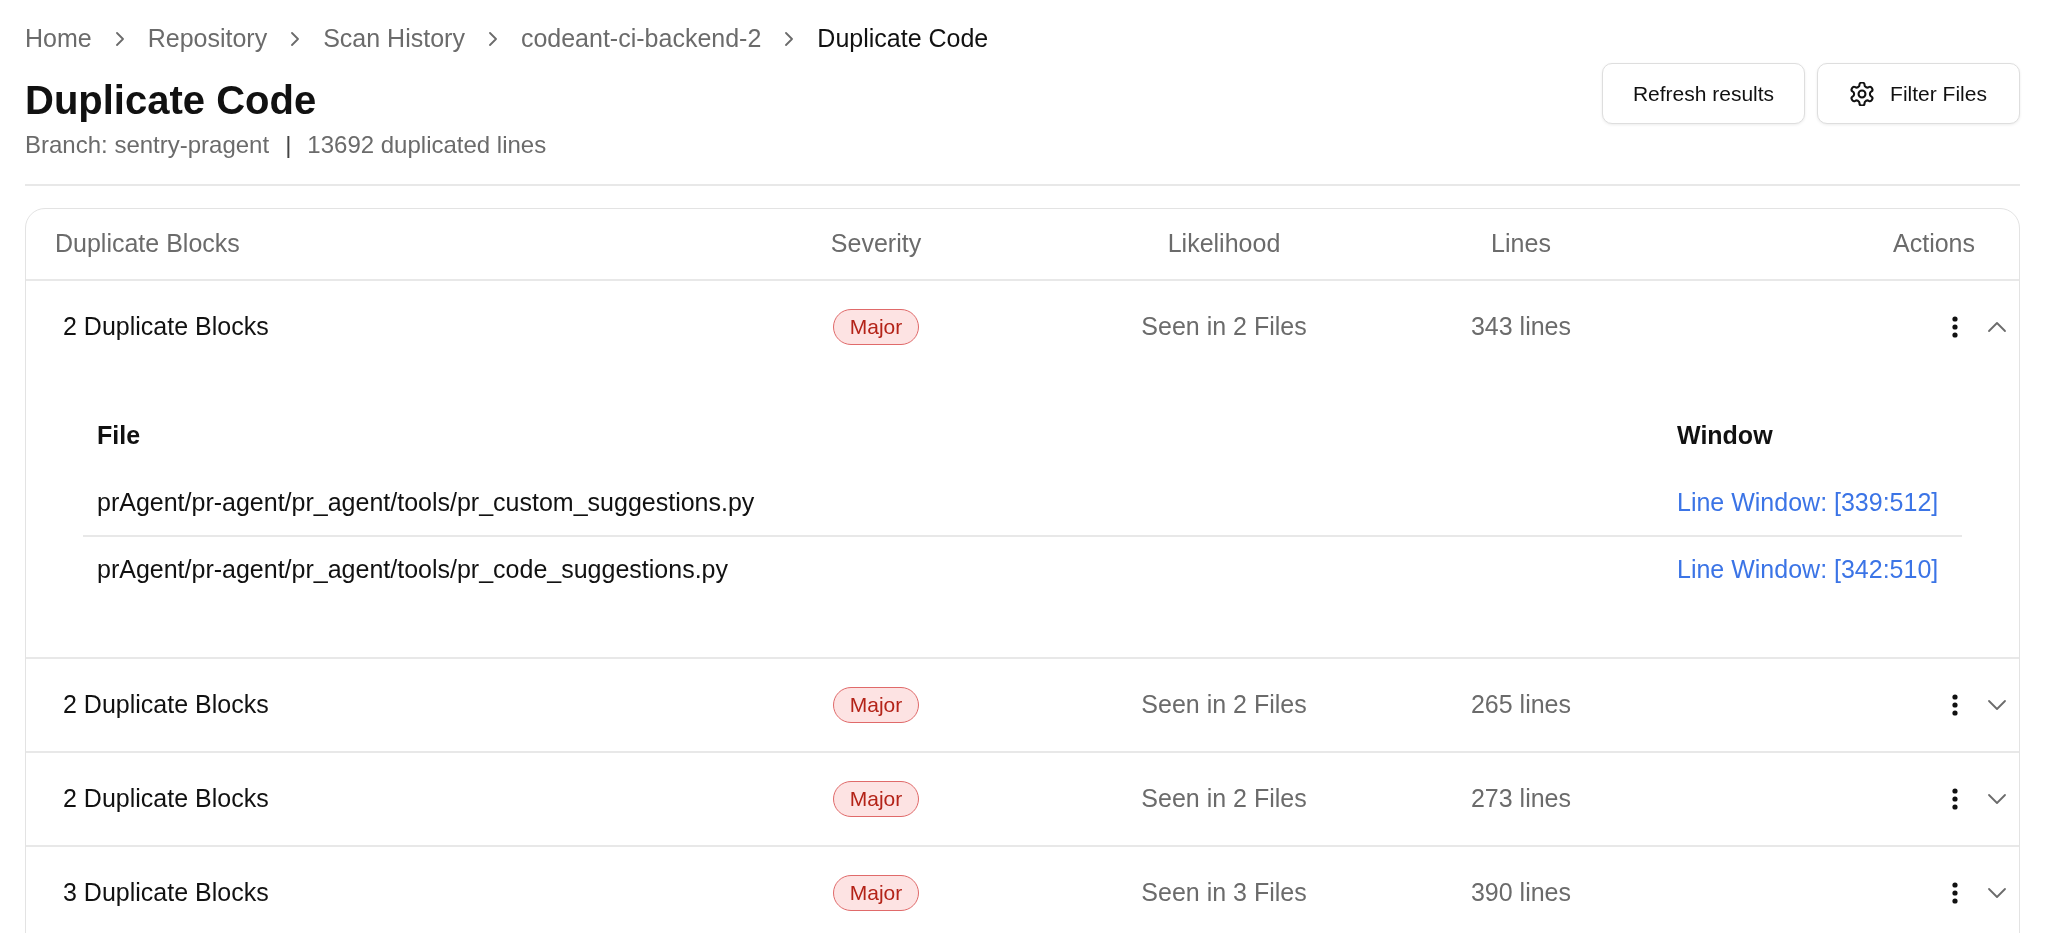 This screenshot has width=2048, height=933. I want to click on breadcrumb-link: Scan History, so click(394, 39).